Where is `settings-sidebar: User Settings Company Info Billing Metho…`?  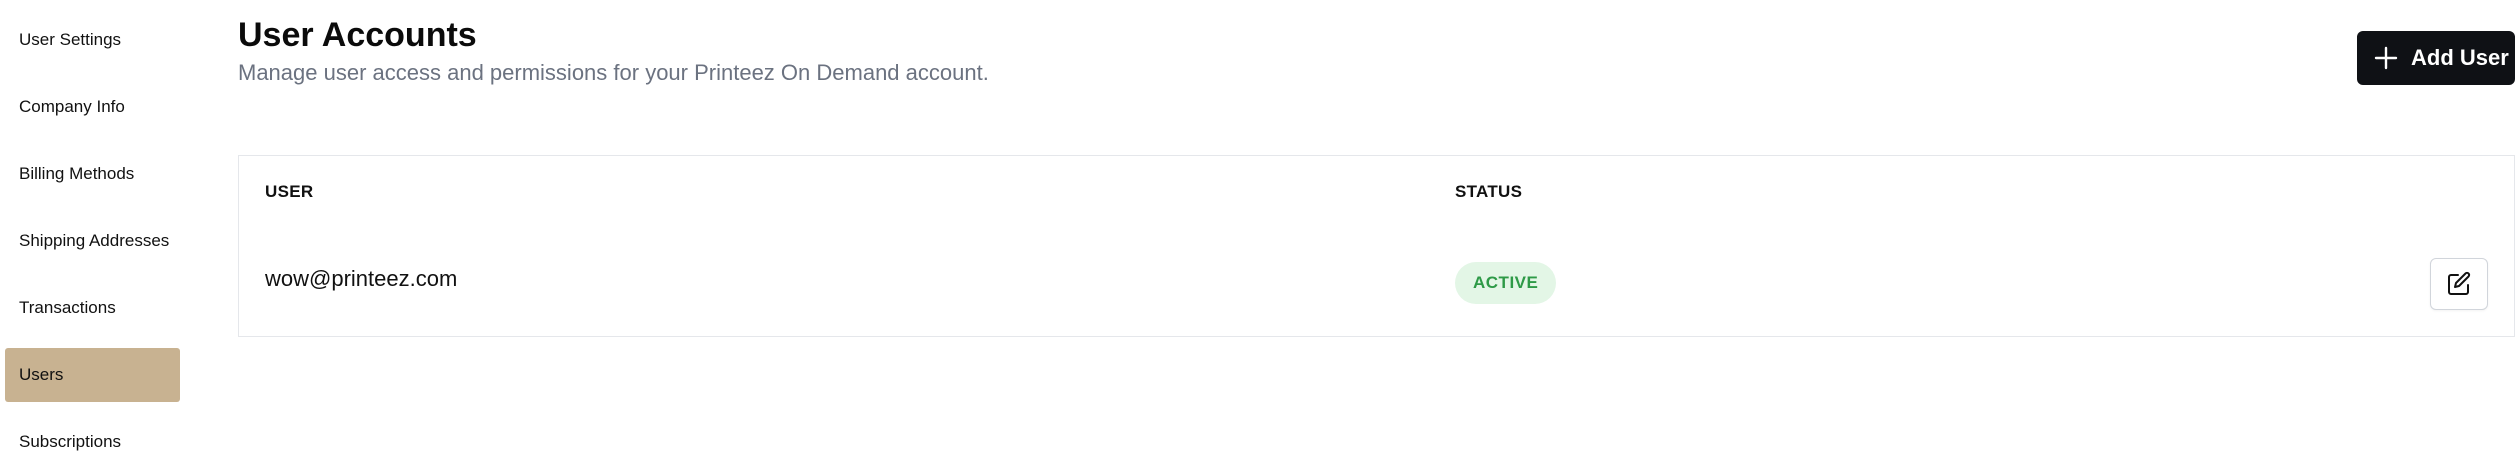 settings-sidebar: User Settings Company Info Billing Metho… is located at coordinates (95, 238).